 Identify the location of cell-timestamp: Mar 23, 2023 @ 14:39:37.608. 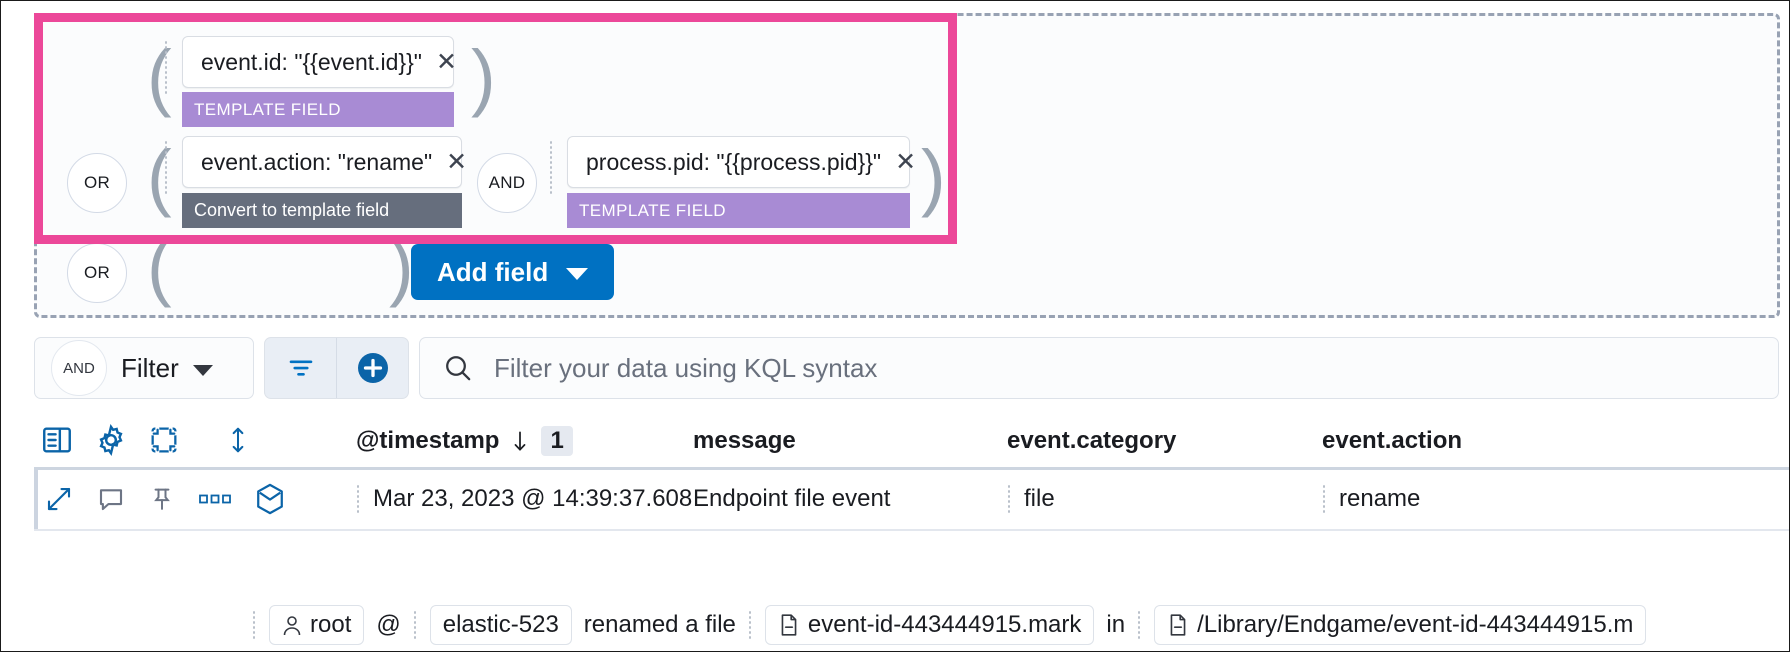
(524, 499).